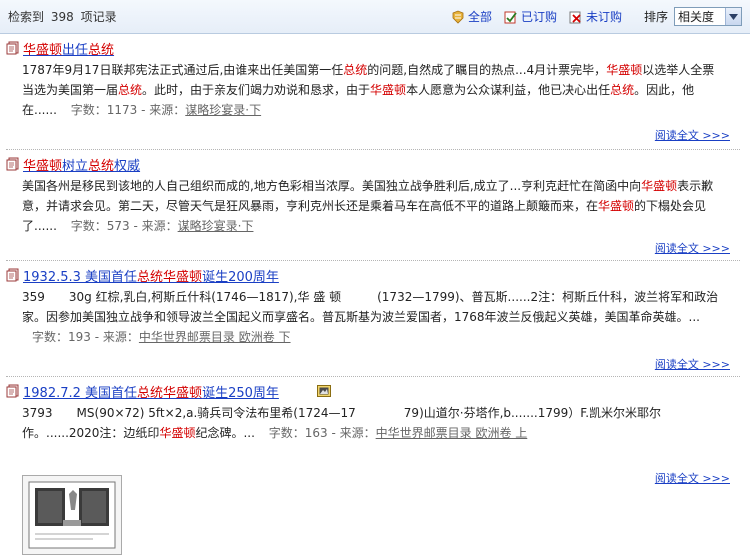 This screenshot has width=750, height=559. What do you see at coordinates (118, 226) in the screenshot?
I see `word-count: 573` at bounding box center [118, 226].